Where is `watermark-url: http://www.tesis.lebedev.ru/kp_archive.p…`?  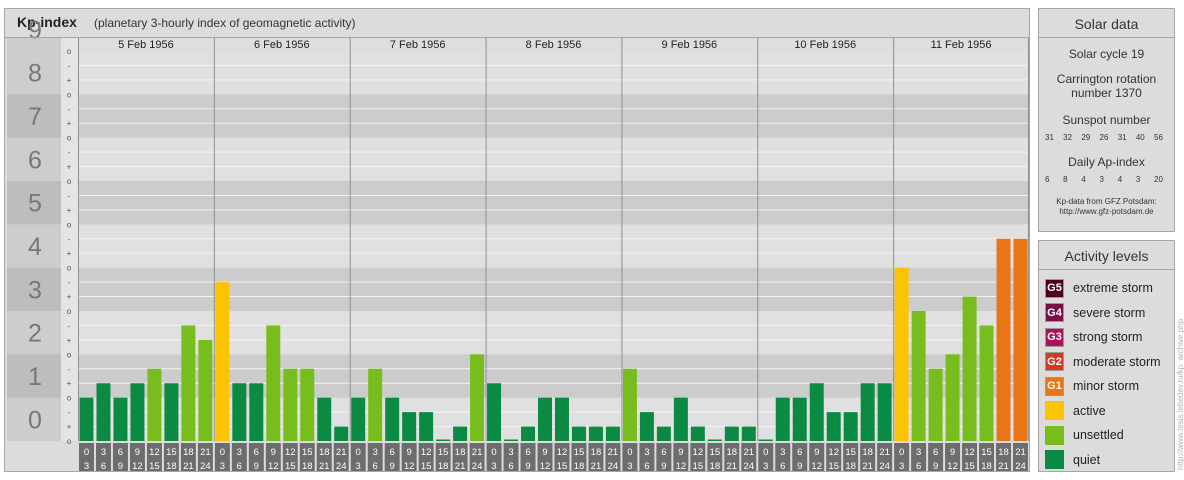
watermark-url: http://www.tesis.lebedev.ru/kp_archive.p… is located at coordinates (1180, 394).